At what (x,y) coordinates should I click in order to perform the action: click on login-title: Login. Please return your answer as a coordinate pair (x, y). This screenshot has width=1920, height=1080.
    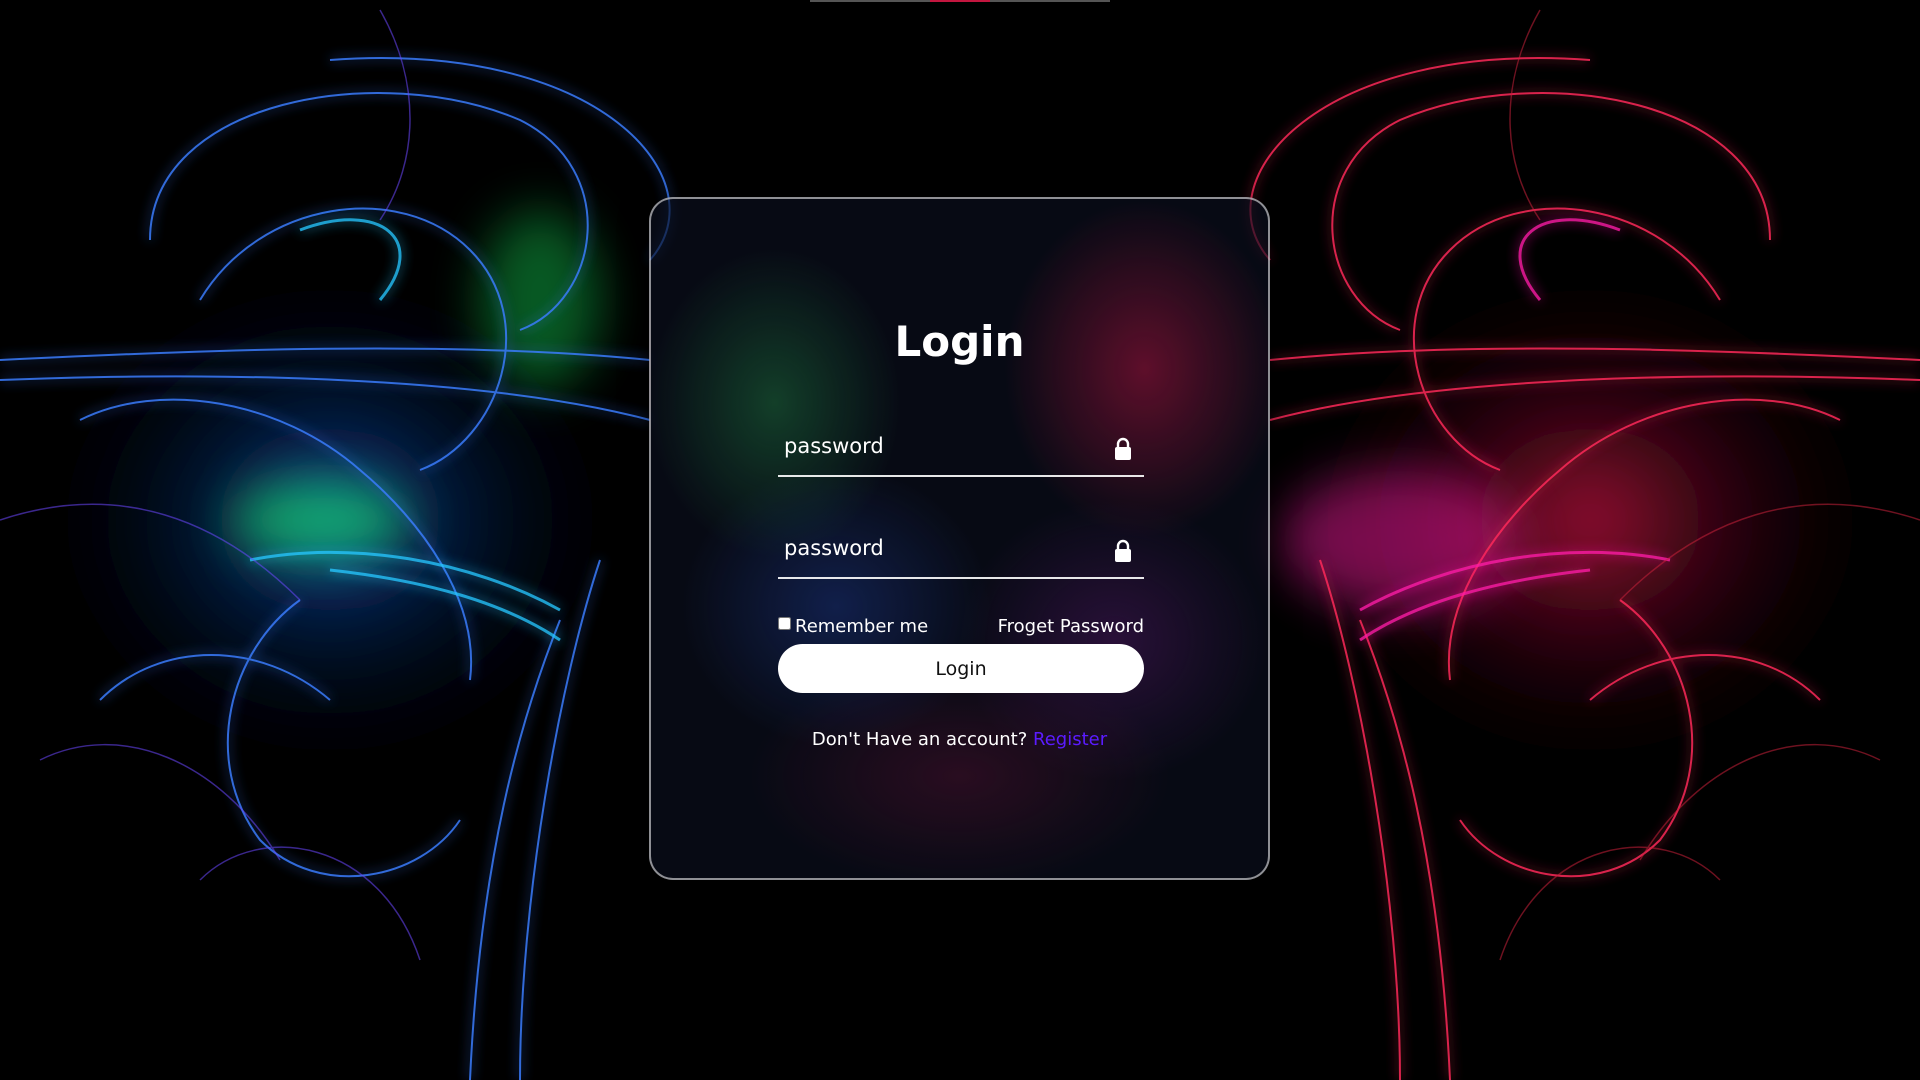
    Looking at the image, I should click on (959, 341).